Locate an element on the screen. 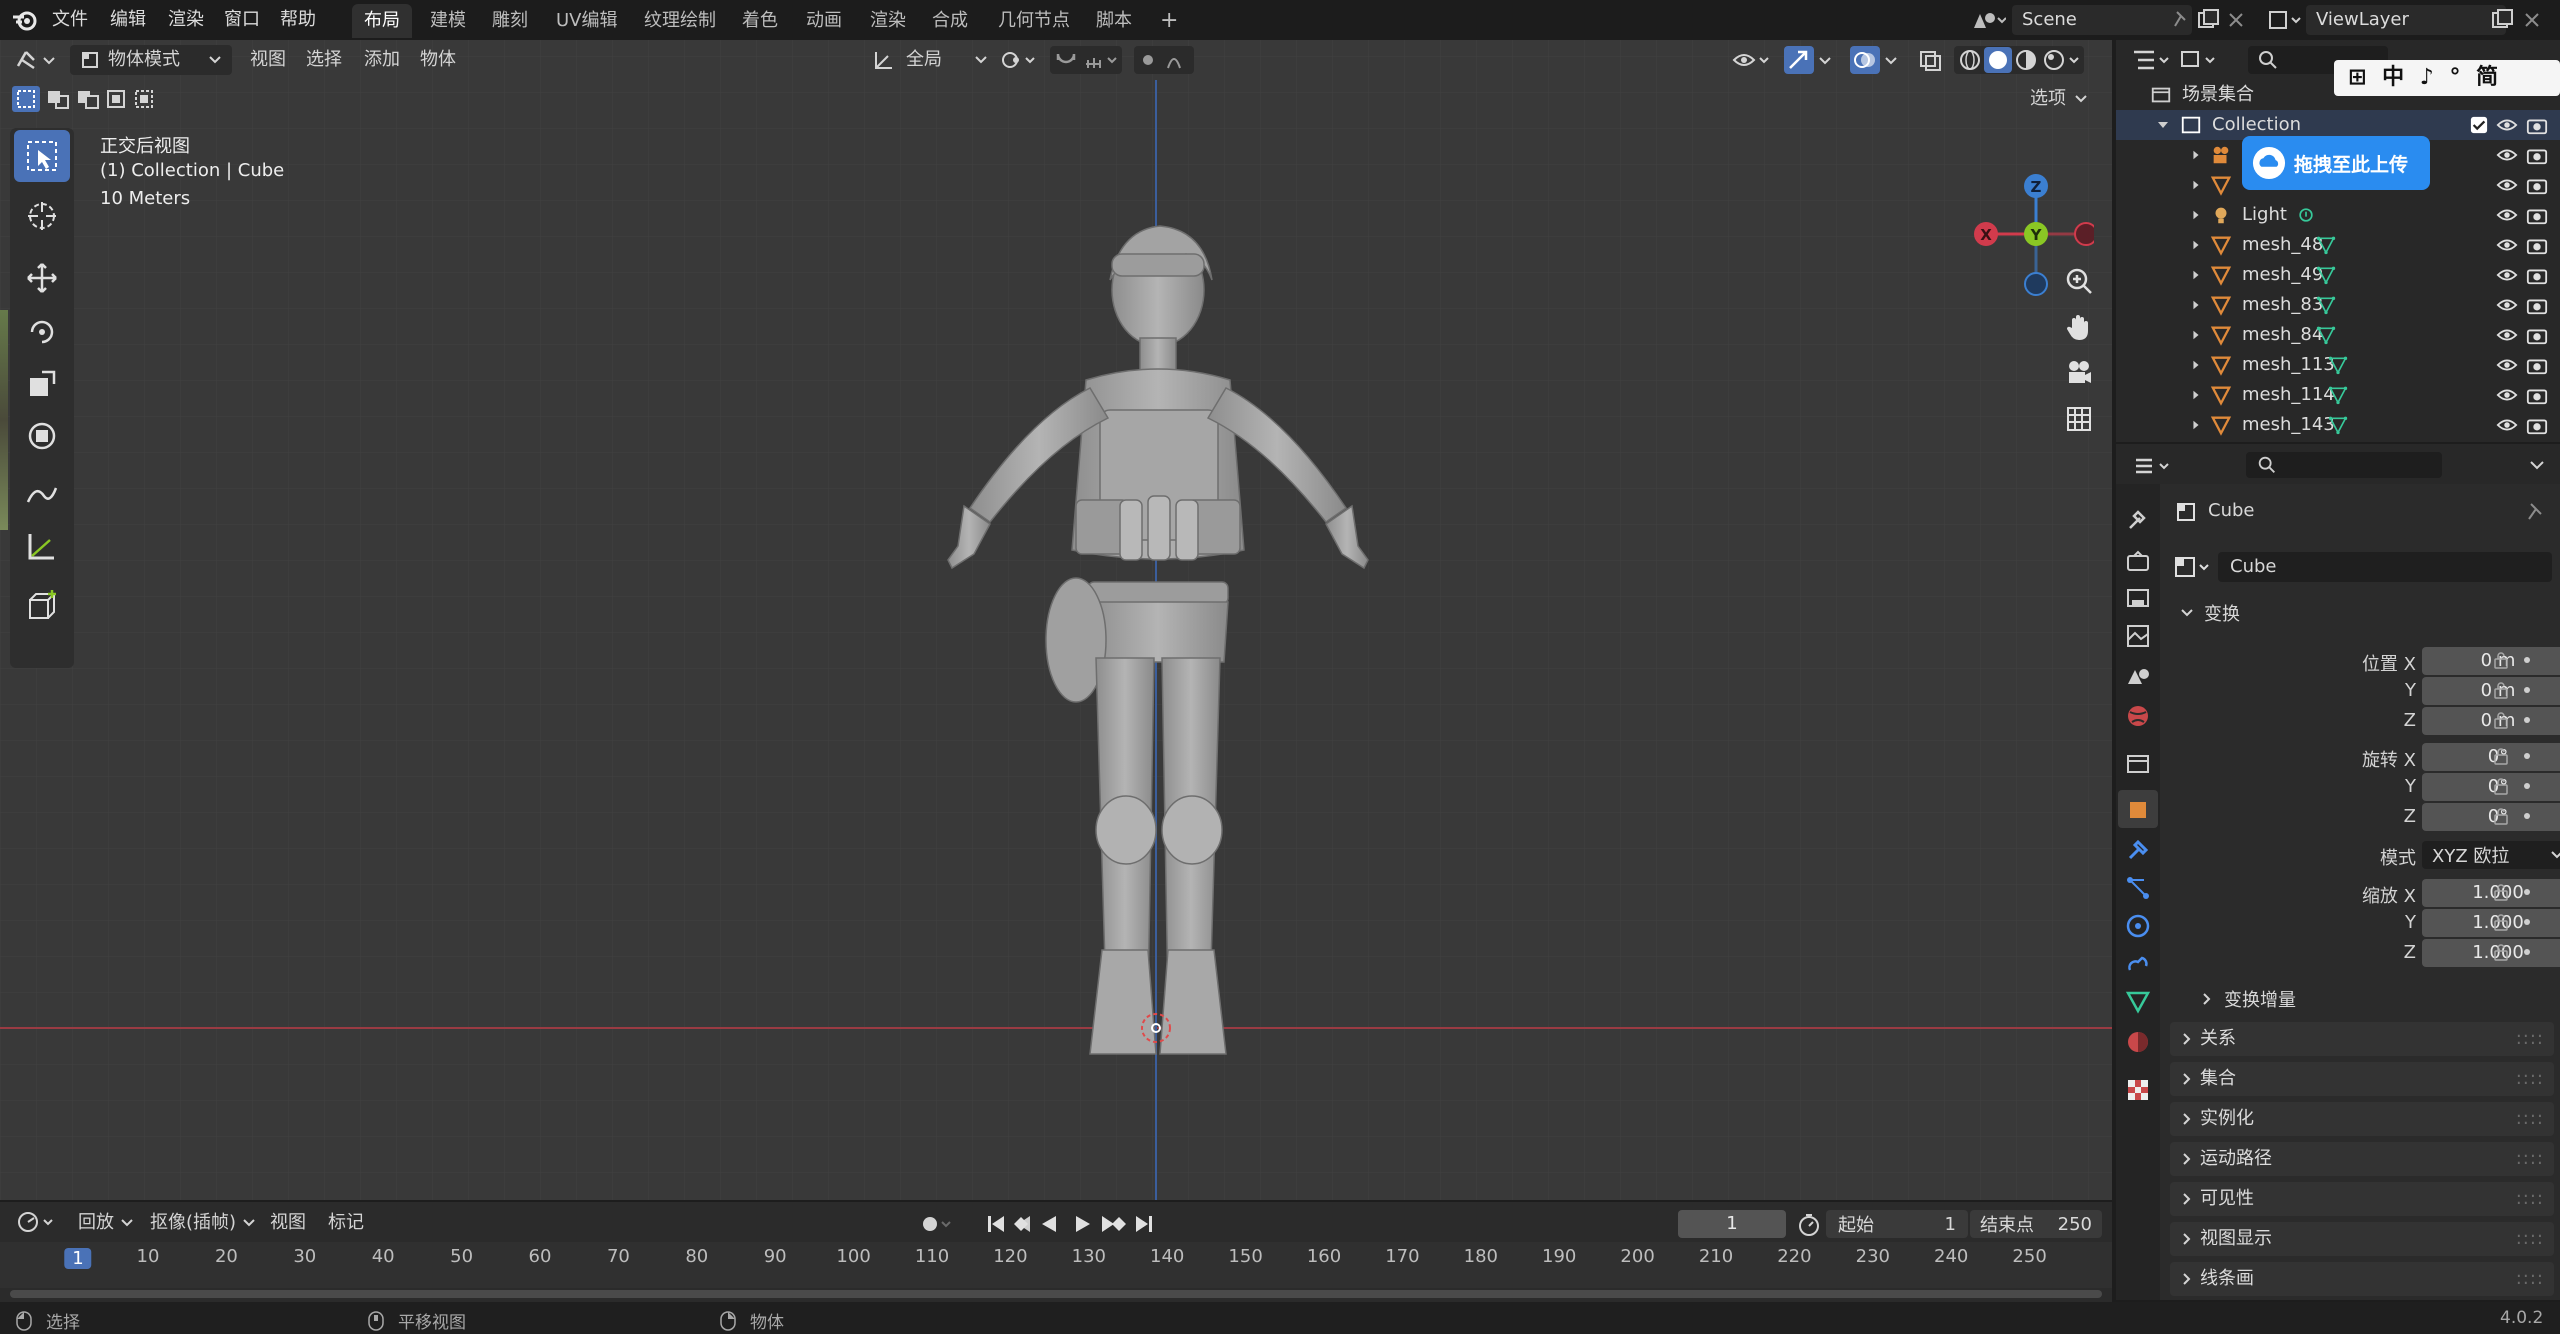 The width and height of the screenshot is (2560, 1334). outliner-row-item: mesh_113 is located at coordinates (2338, 365).